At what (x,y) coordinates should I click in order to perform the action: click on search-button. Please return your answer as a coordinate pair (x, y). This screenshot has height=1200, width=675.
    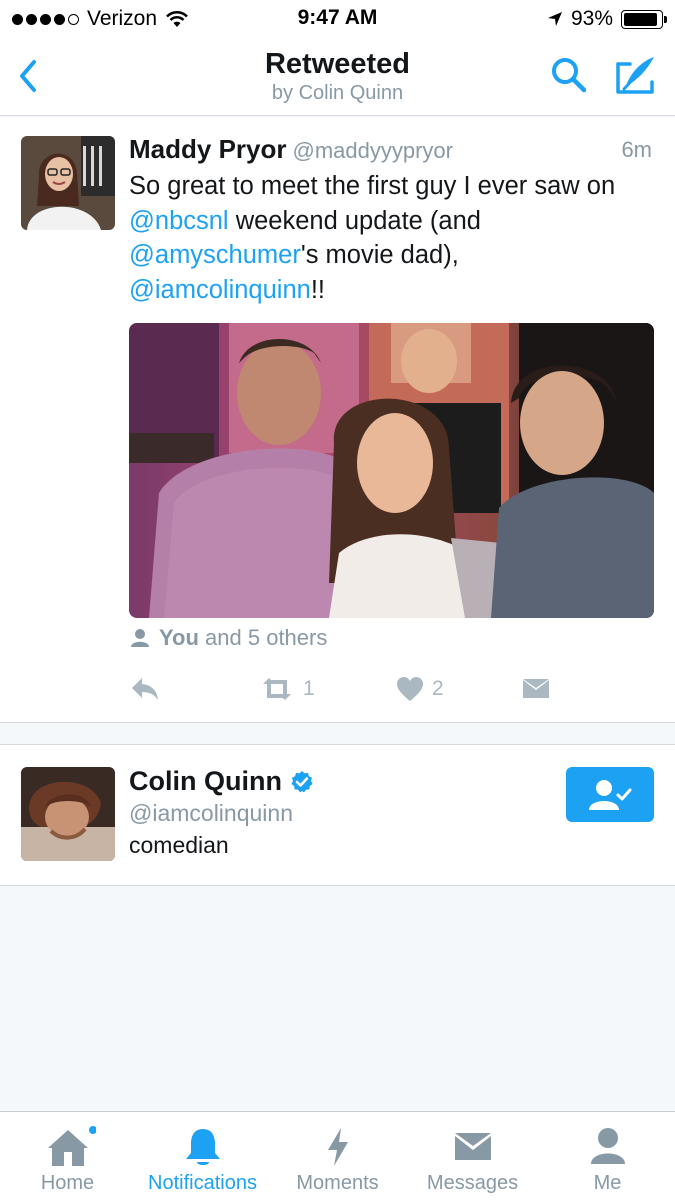
    Looking at the image, I should click on (569, 75).